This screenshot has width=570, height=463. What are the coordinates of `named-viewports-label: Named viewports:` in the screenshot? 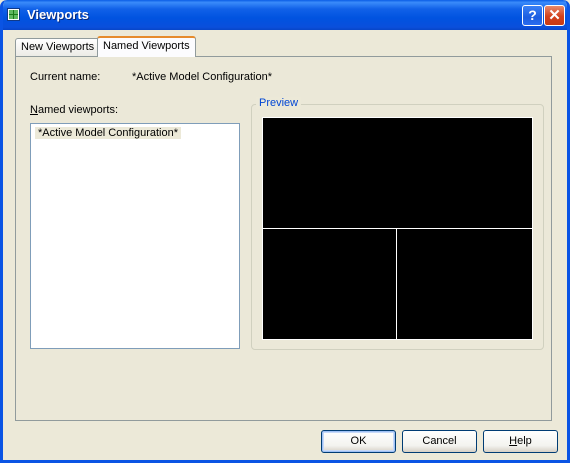 It's located at (74, 110).